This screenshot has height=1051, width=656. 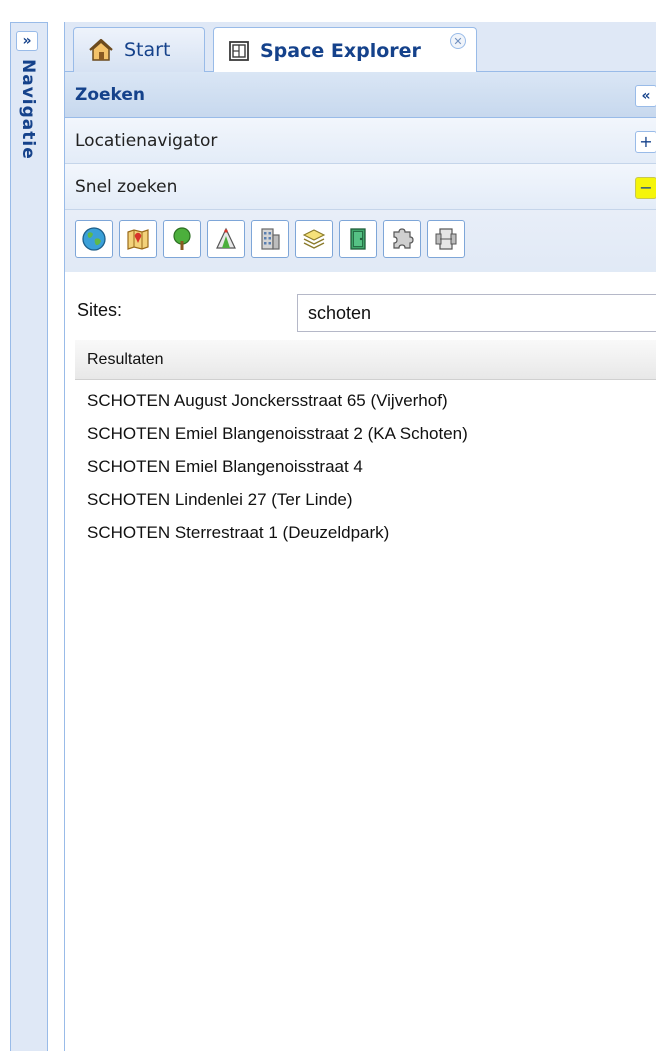 What do you see at coordinates (101, 50) in the screenshot?
I see `home-icon` at bounding box center [101, 50].